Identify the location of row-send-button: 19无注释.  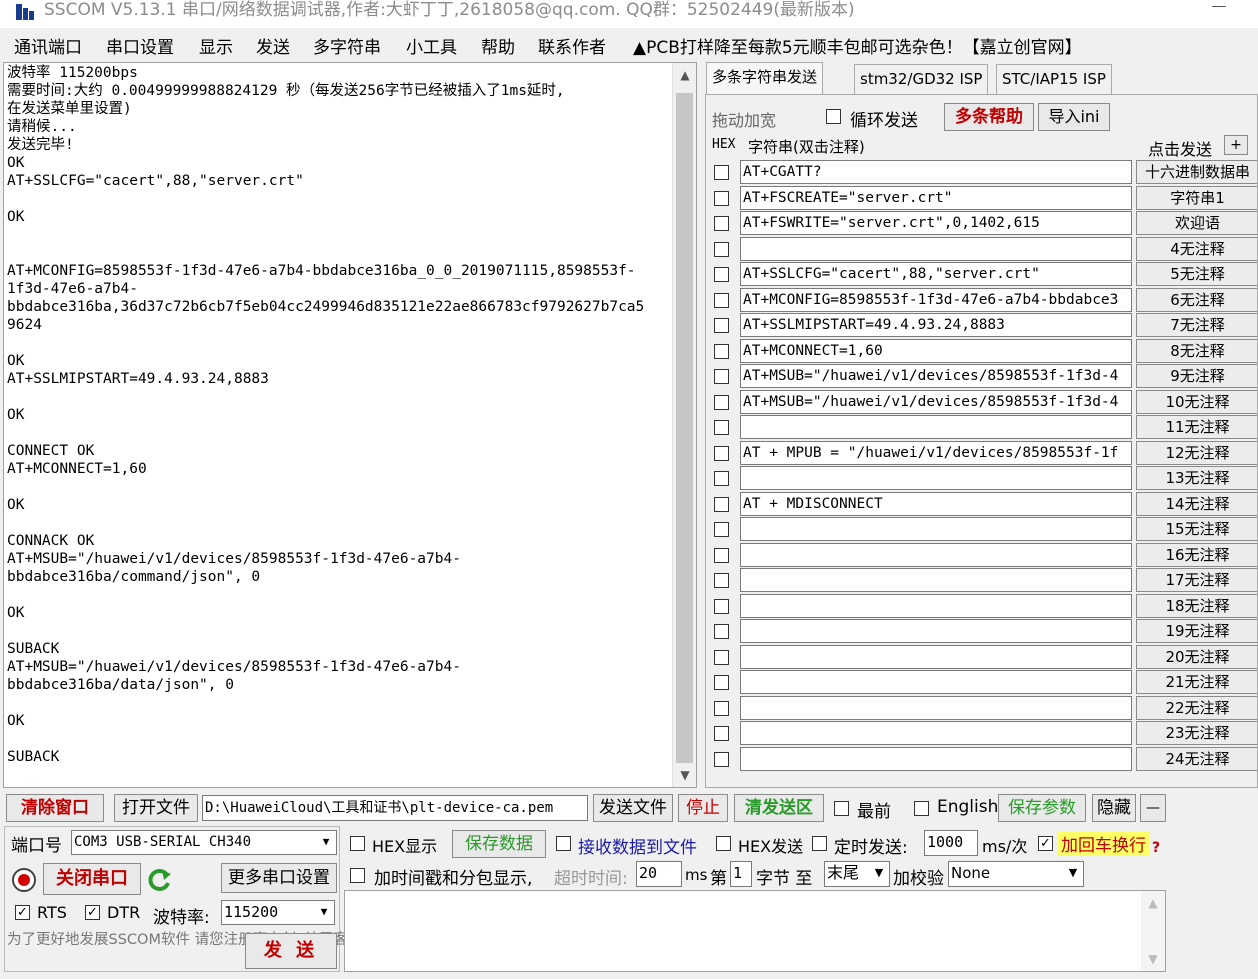
(1196, 631).